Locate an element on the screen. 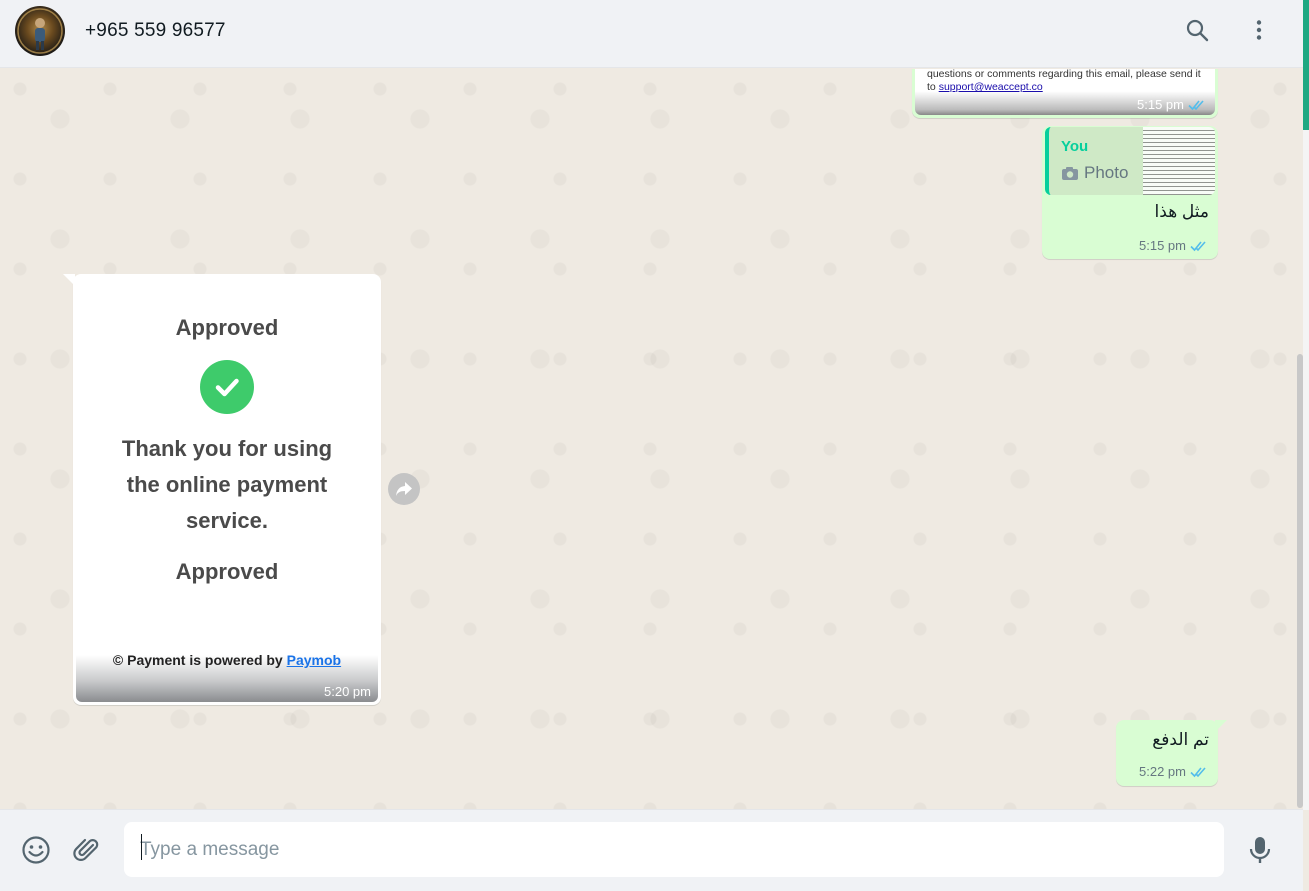 This screenshot has height=891, width=1309. scrollbar-thumb is located at coordinates (1300, 581).